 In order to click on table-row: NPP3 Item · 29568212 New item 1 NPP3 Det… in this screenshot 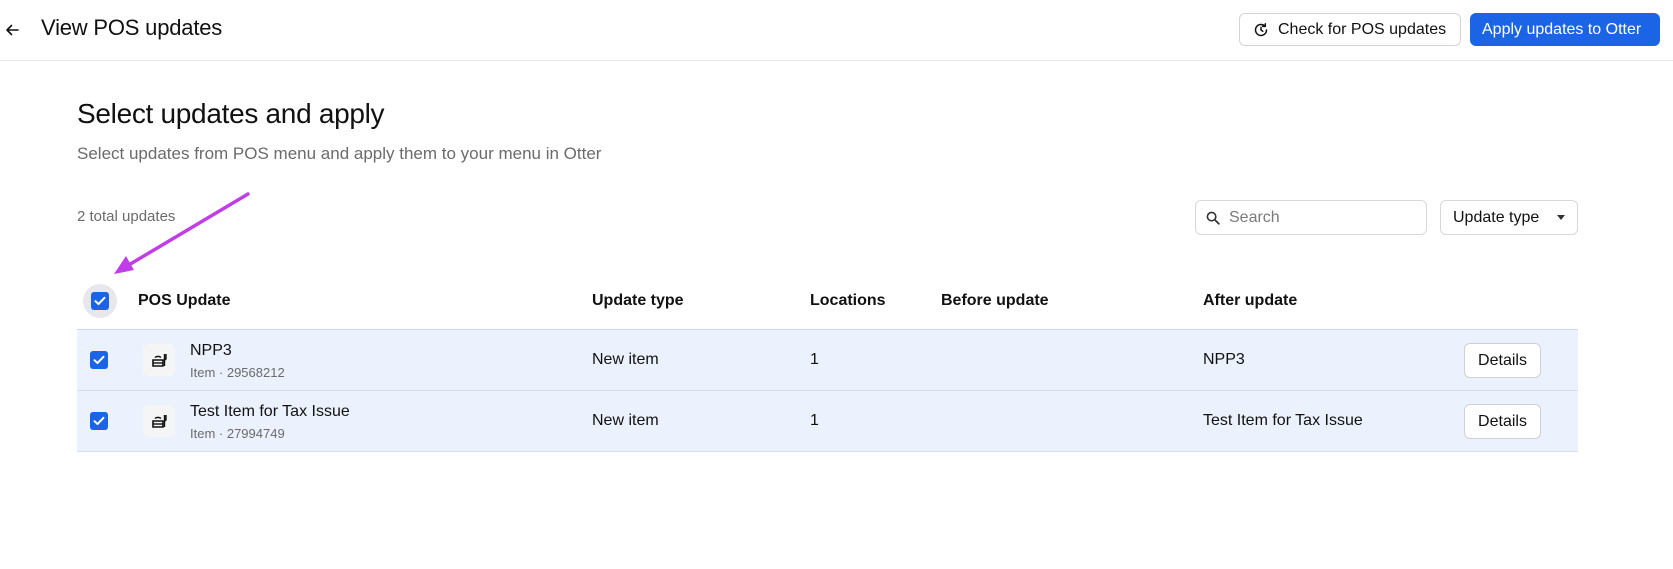, I will do `click(827, 360)`.